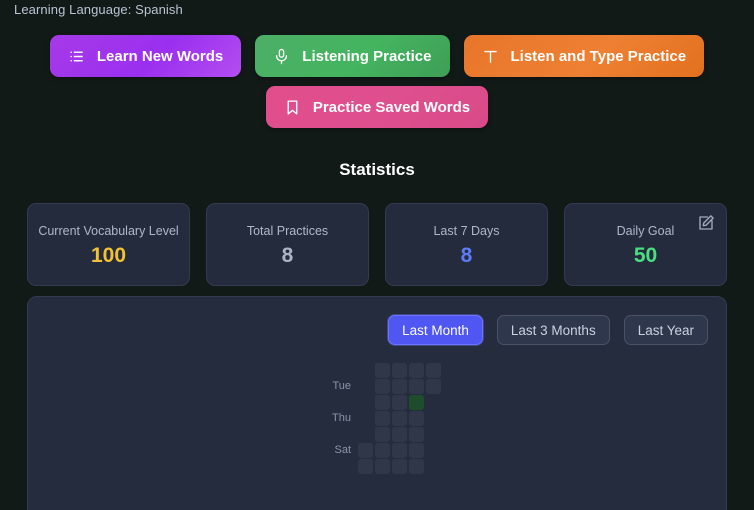 Image resolution: width=754 pixels, height=510 pixels. Describe the element at coordinates (435, 330) in the screenshot. I see `range-tab-last-month: Last Month` at that location.